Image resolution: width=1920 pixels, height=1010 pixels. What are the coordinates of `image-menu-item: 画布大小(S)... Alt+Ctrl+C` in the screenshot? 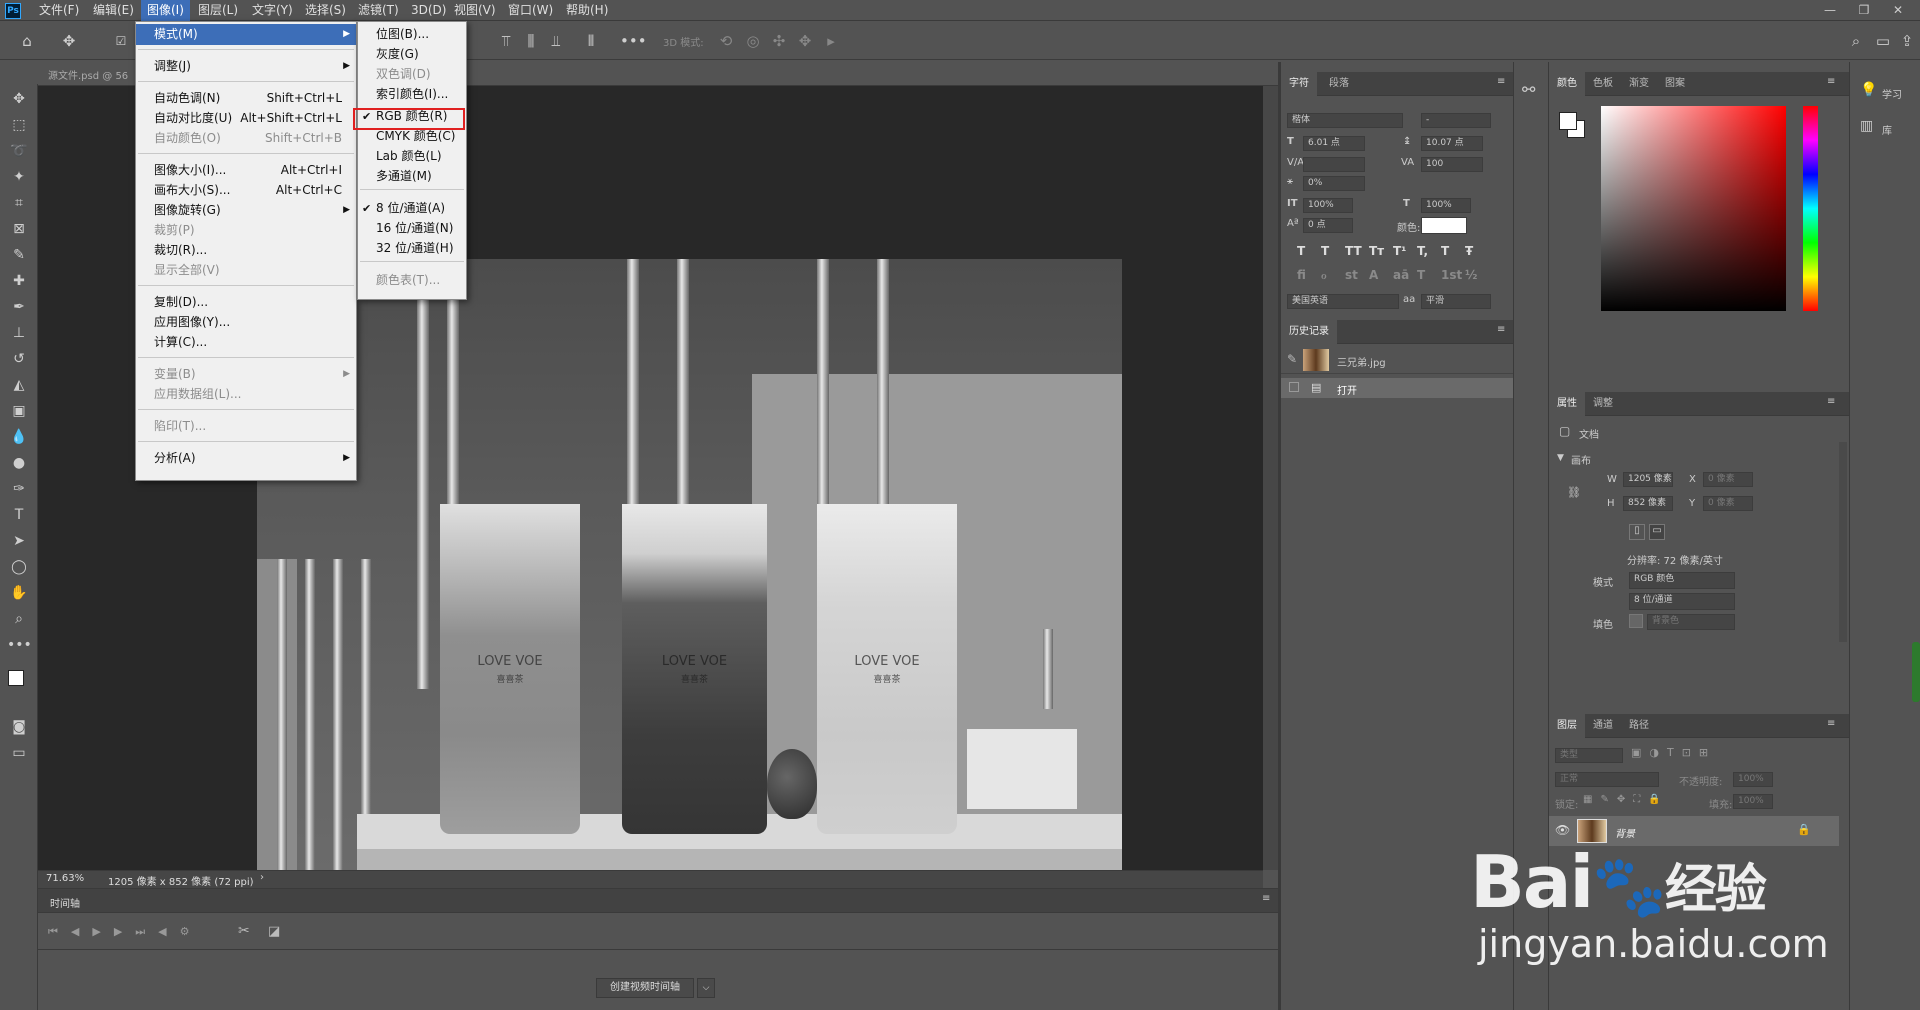 It's located at (246, 190).